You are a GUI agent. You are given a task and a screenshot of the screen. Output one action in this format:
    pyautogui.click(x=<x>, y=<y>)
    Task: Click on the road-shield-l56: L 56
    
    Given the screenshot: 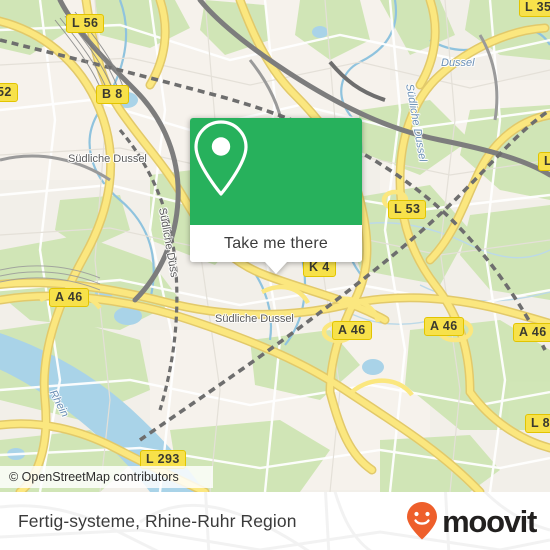 What is the action you would take?
    pyautogui.click(x=85, y=23)
    